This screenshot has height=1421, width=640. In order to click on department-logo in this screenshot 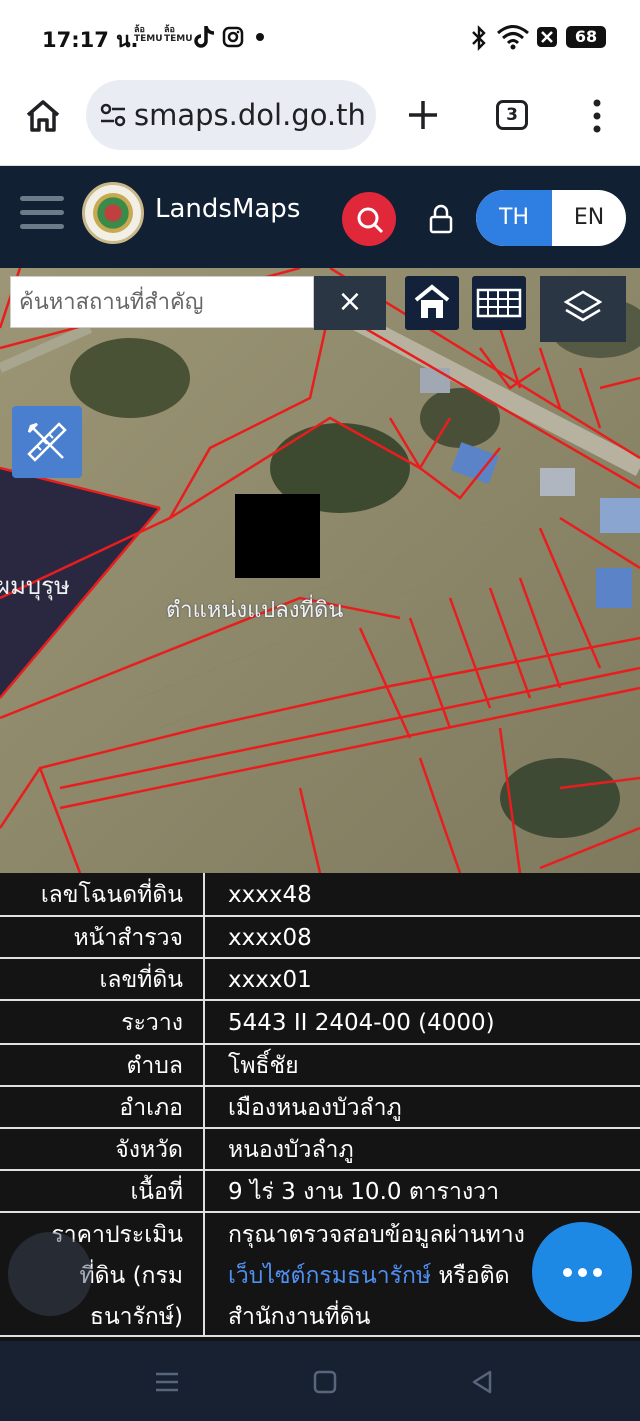, I will do `click(113, 213)`.